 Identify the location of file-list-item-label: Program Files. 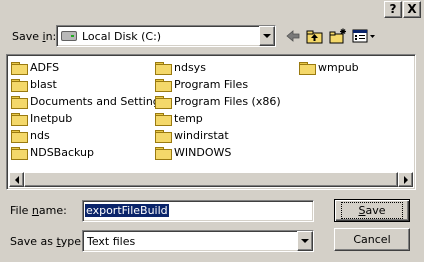
(211, 84).